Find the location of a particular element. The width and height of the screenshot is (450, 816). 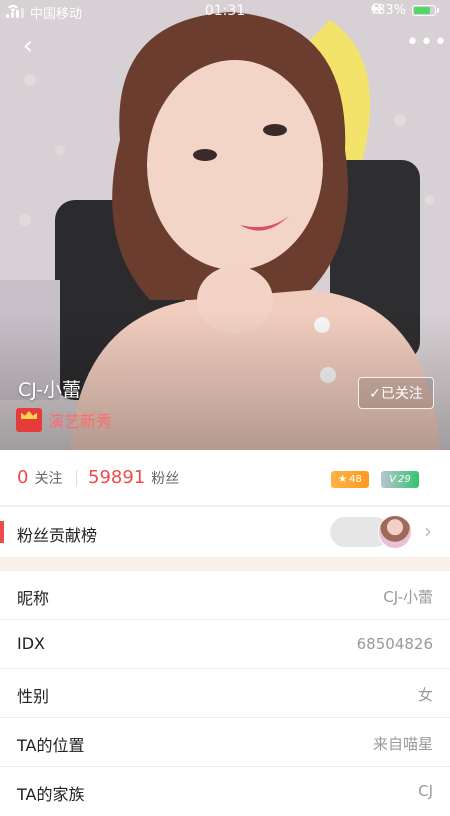

fans-stat: 59891 粉丝 is located at coordinates (133, 477).